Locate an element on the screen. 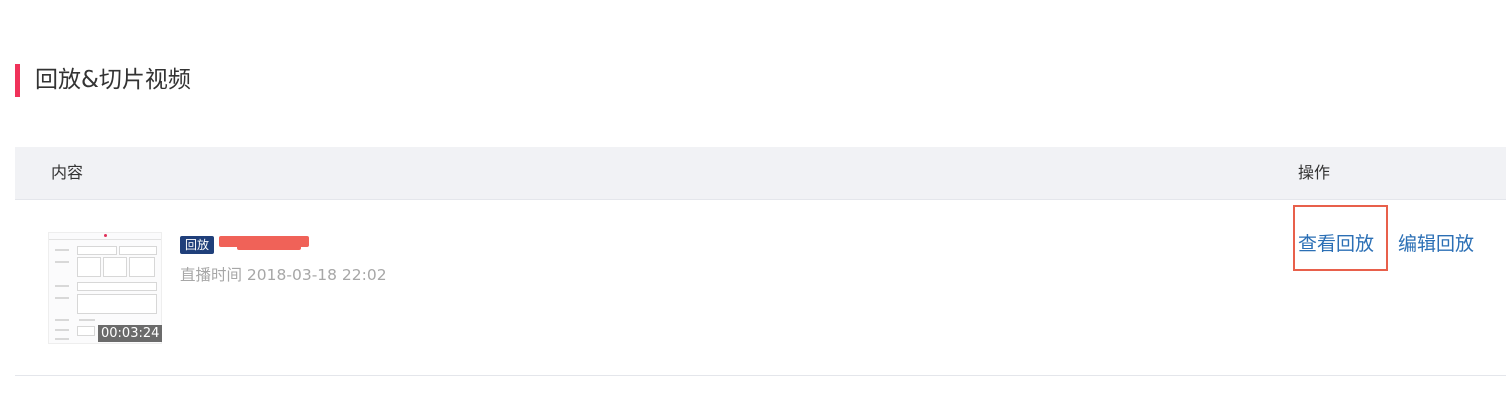 This screenshot has width=1506, height=415. live-time: 直播时间 2018-03-18 22:02 is located at coordinates (283, 275).